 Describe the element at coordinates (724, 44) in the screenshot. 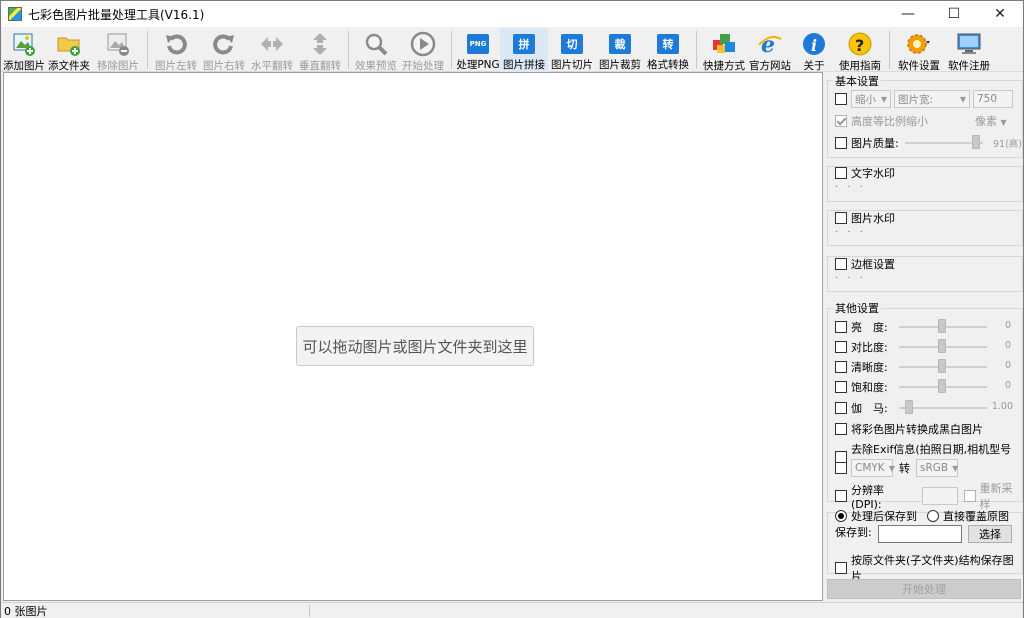

I see `shortcut-icon` at that location.